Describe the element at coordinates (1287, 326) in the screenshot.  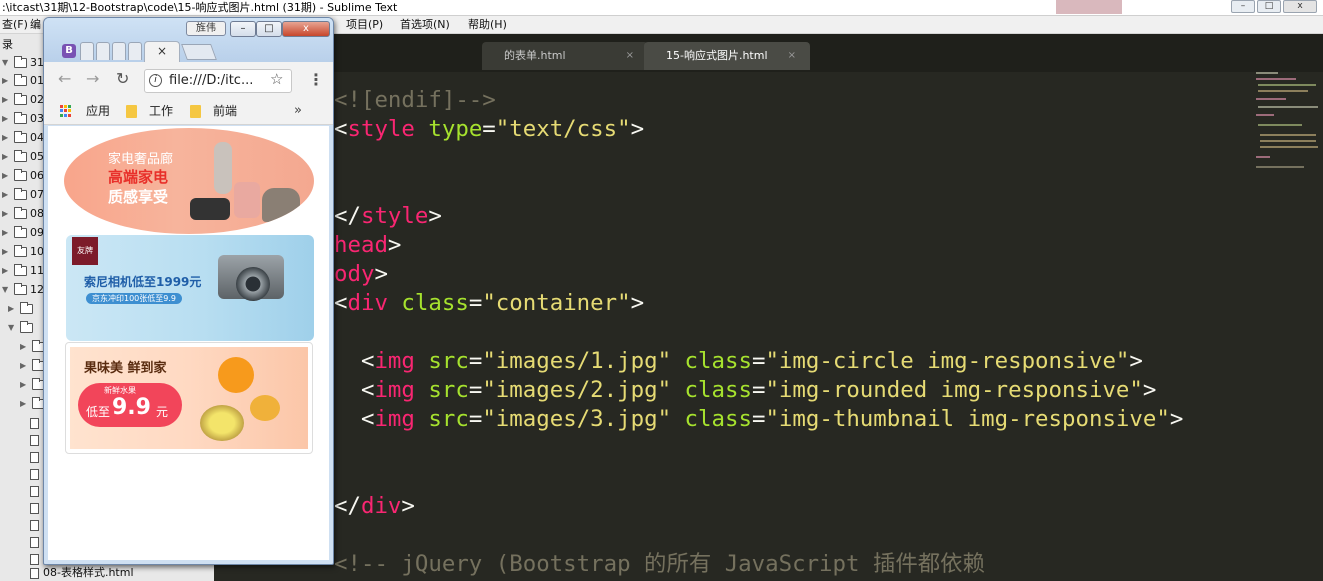
I see `minimap` at that location.